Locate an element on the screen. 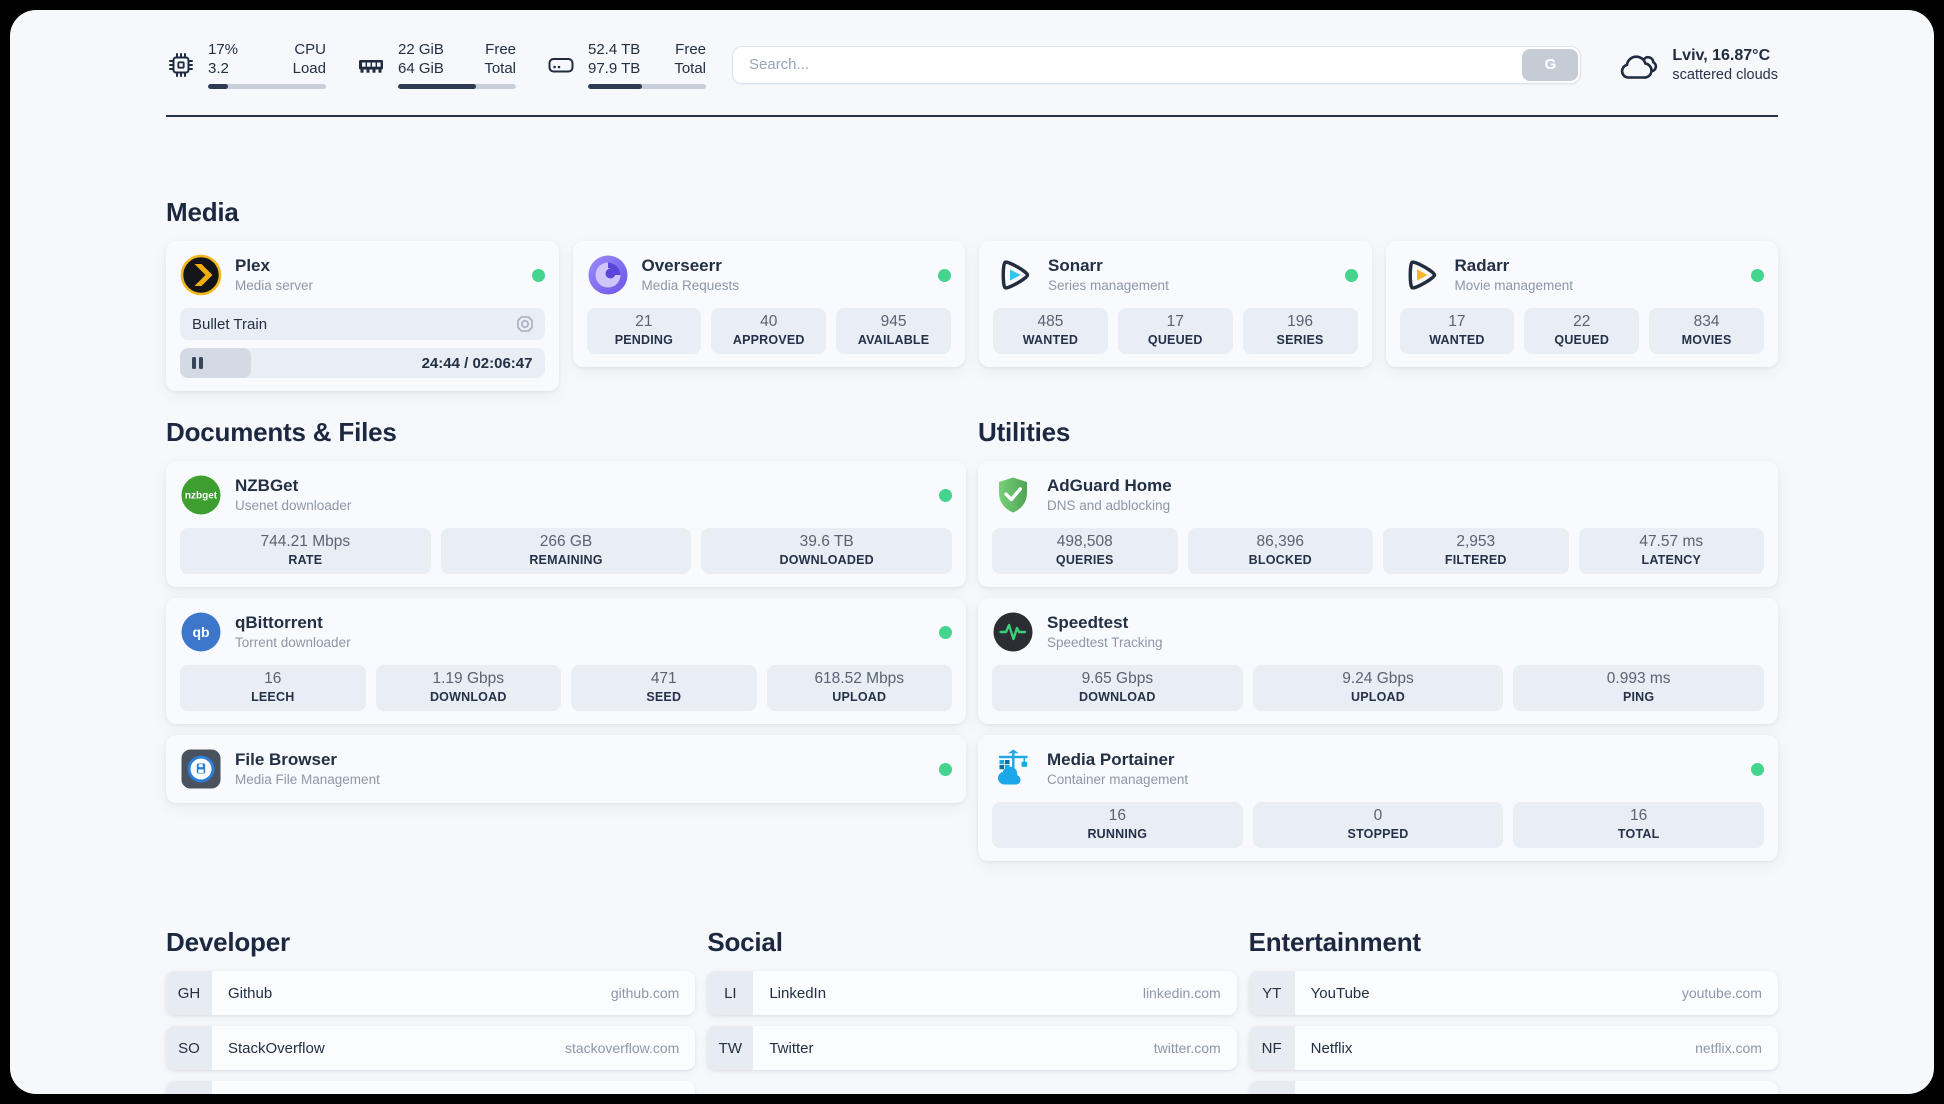 Image resolution: width=1944 pixels, height=1104 pixels. disk-total-value: 97.9 TB is located at coordinates (614, 68).